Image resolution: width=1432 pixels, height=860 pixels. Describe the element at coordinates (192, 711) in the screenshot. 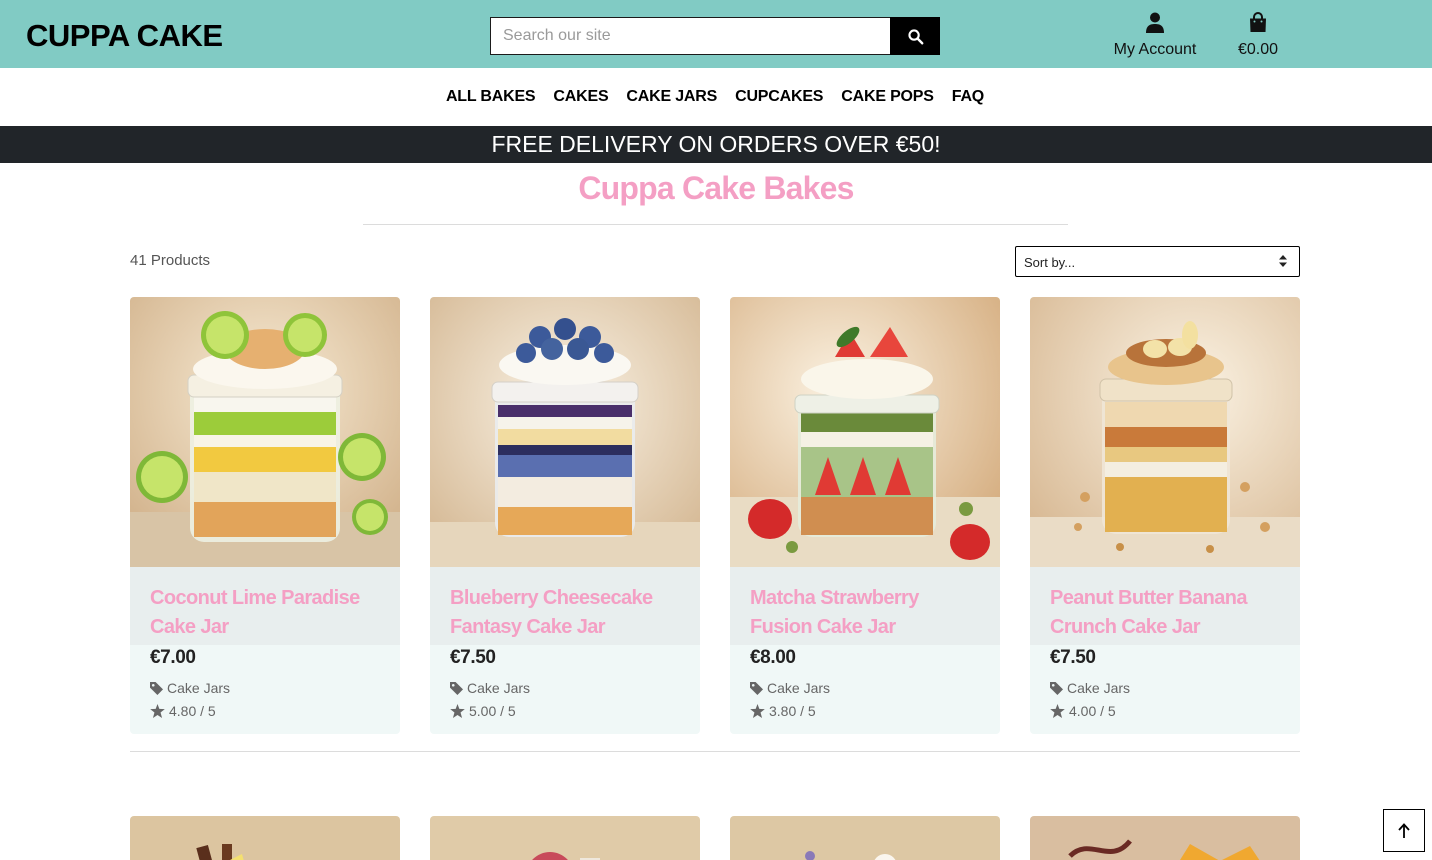

I see `product-rating-value: 4.80 / 5` at that location.